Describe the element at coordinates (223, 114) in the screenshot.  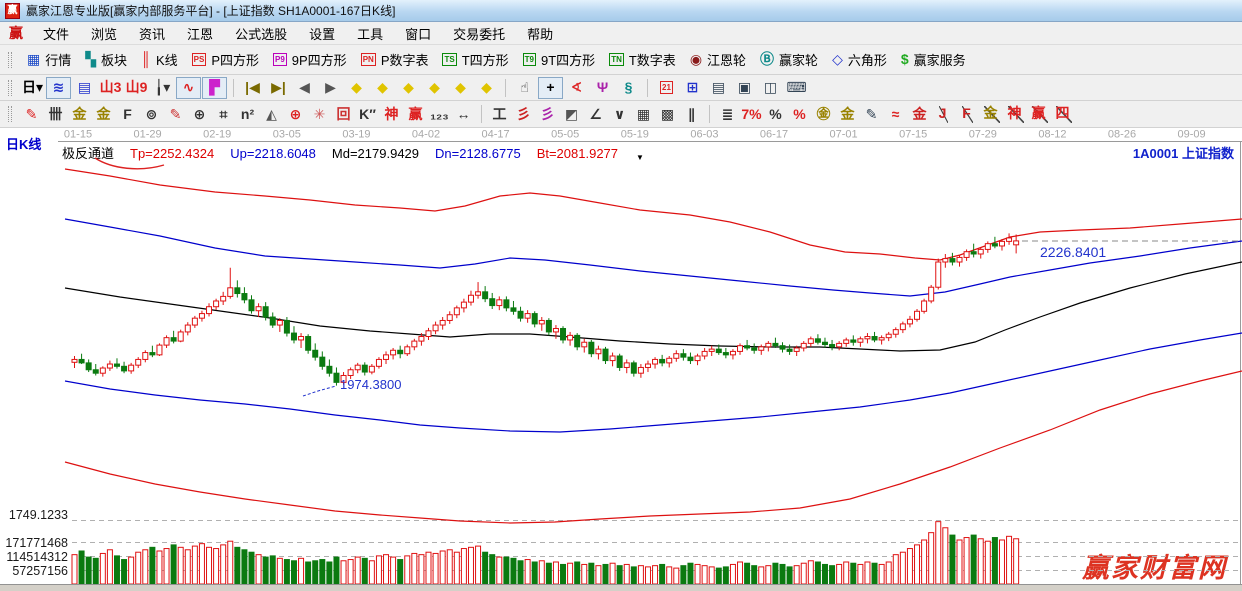
I see `tool-tick-ruler-button: ⌗` at that location.